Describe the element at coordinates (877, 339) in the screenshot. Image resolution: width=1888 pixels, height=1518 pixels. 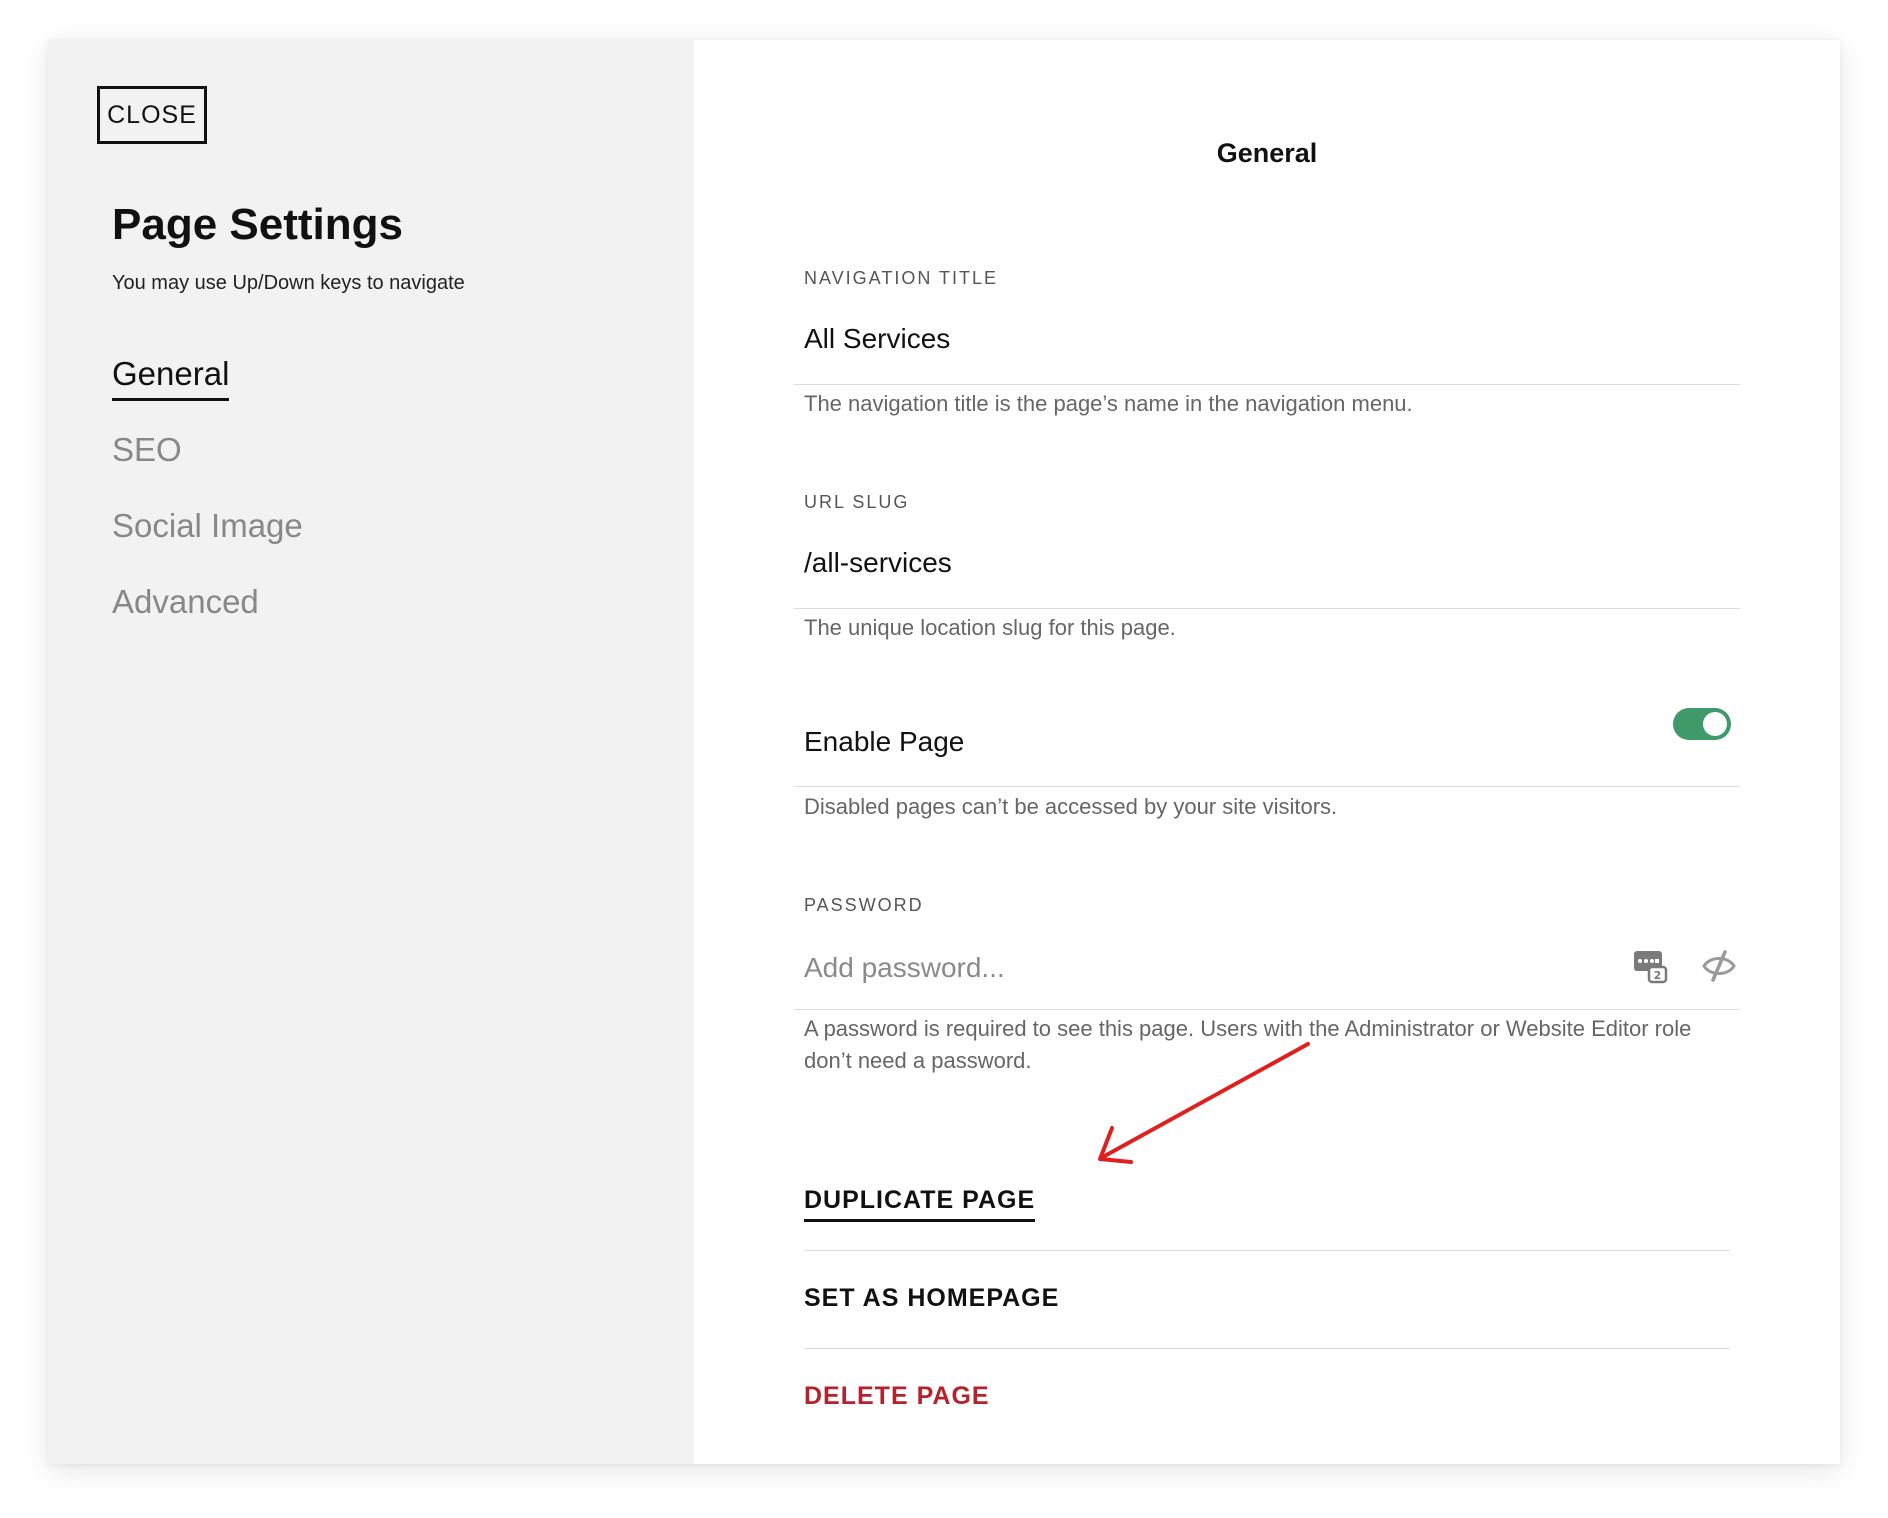
I see `navigation-title-field: All Services` at that location.